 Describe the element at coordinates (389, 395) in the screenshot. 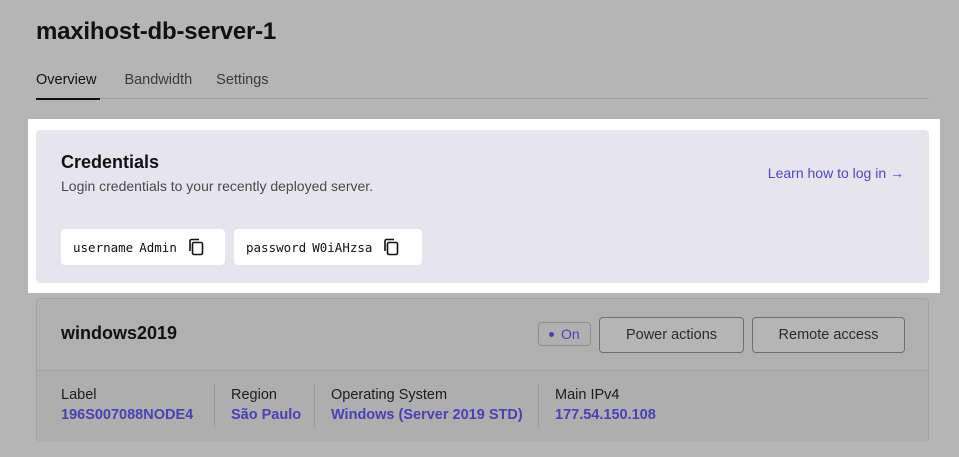

I see `detail-os-title: Operating System` at that location.